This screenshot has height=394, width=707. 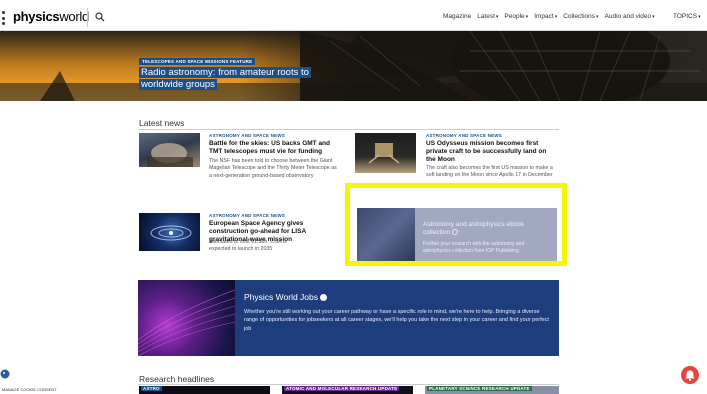 I want to click on research-headlines-heading: Research headlines, so click(x=177, y=379).